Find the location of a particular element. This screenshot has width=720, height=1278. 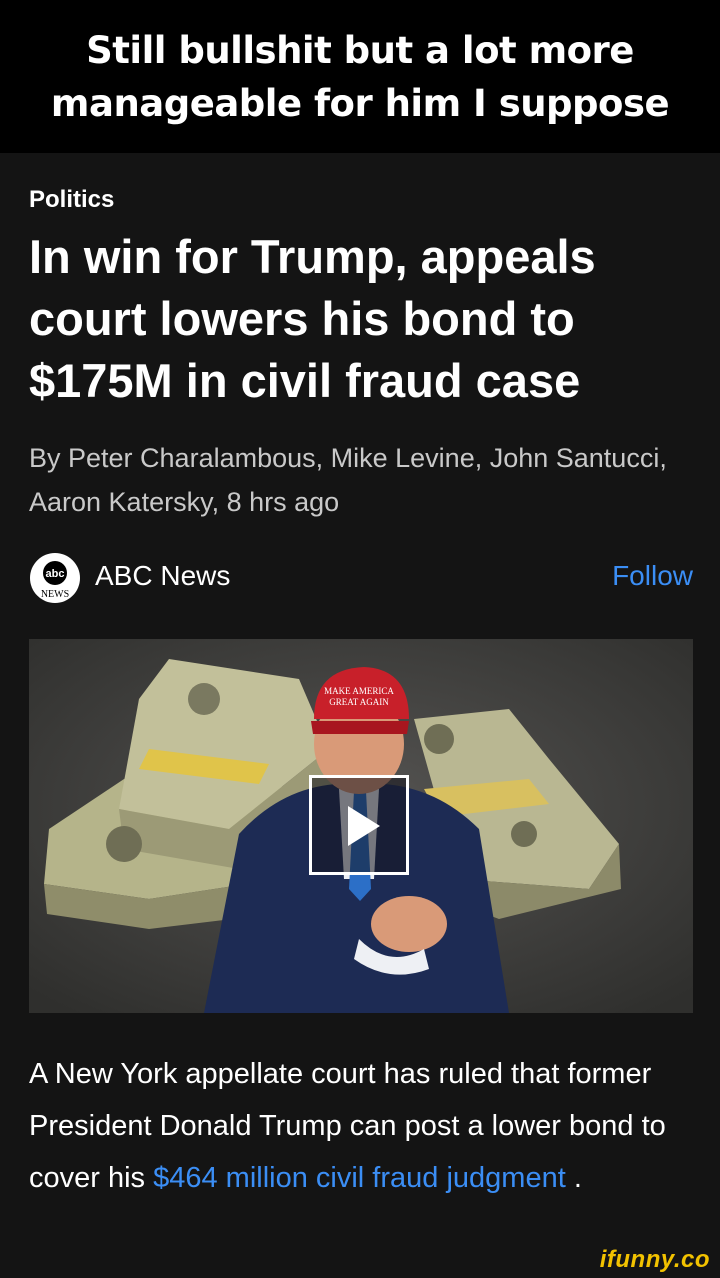

ifunny-watermark: ifunny.co is located at coordinates (654, 1259).